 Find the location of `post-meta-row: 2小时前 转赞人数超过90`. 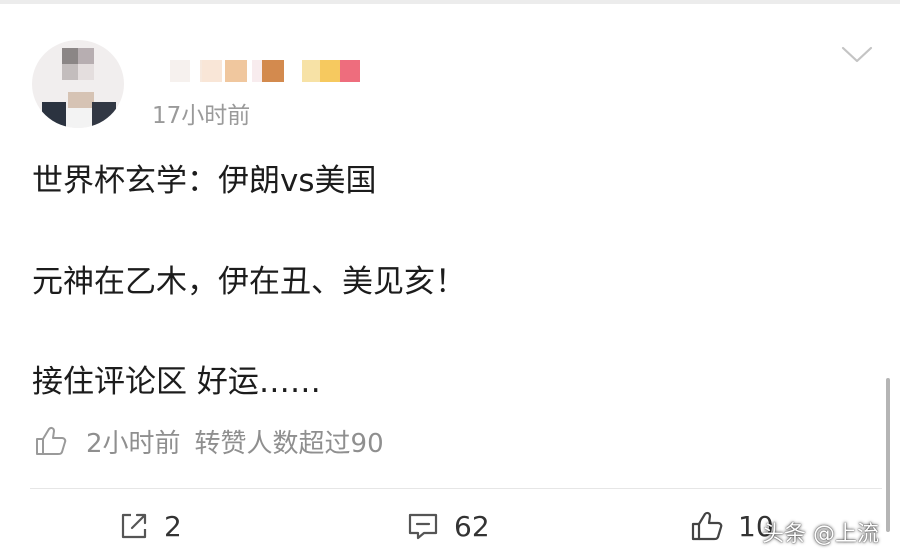

post-meta-row: 2小时前 转赞人数超过90 is located at coordinates (209, 441).